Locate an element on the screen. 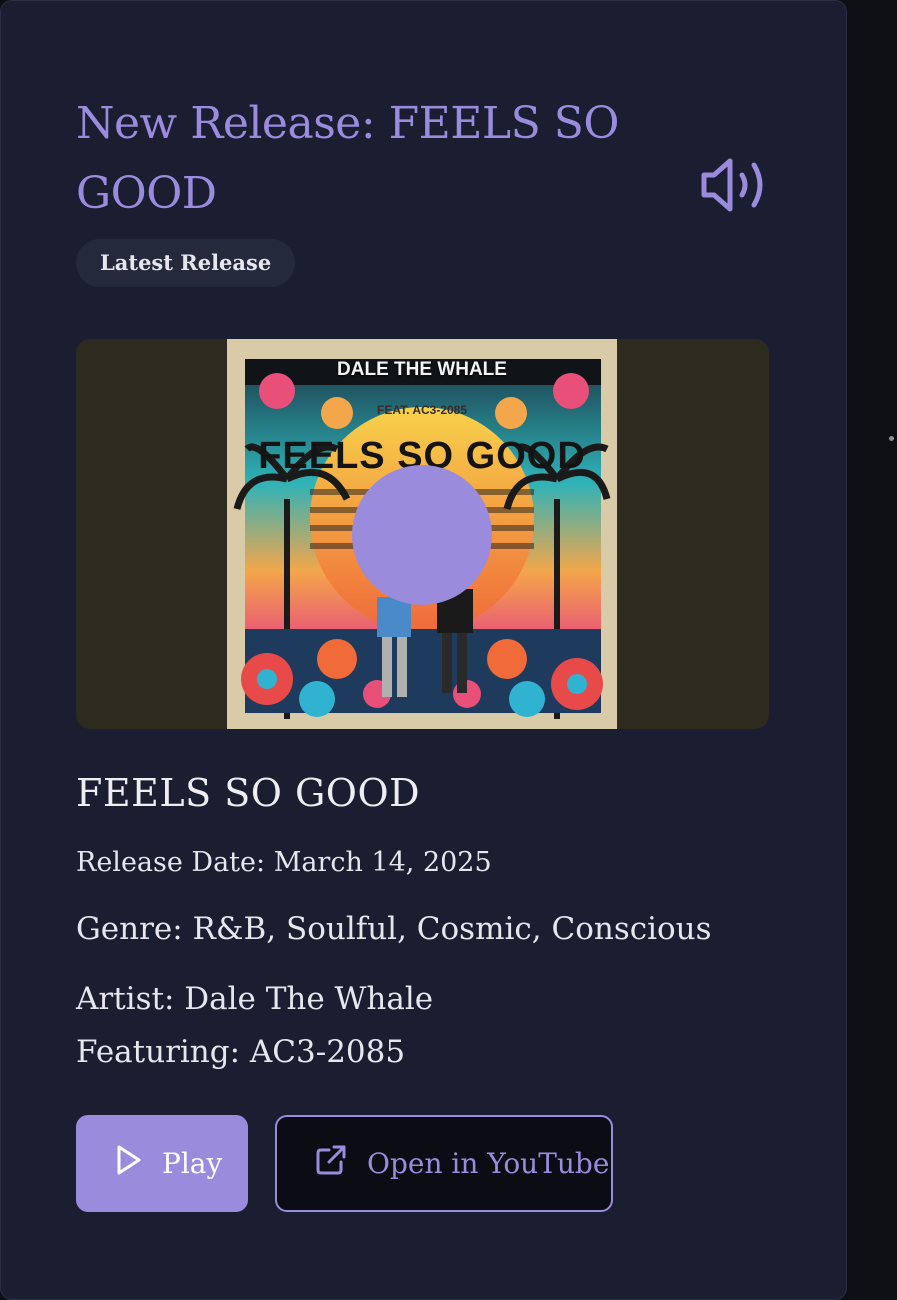 The image size is (897, 1300). volume-icon is located at coordinates (735, 185).